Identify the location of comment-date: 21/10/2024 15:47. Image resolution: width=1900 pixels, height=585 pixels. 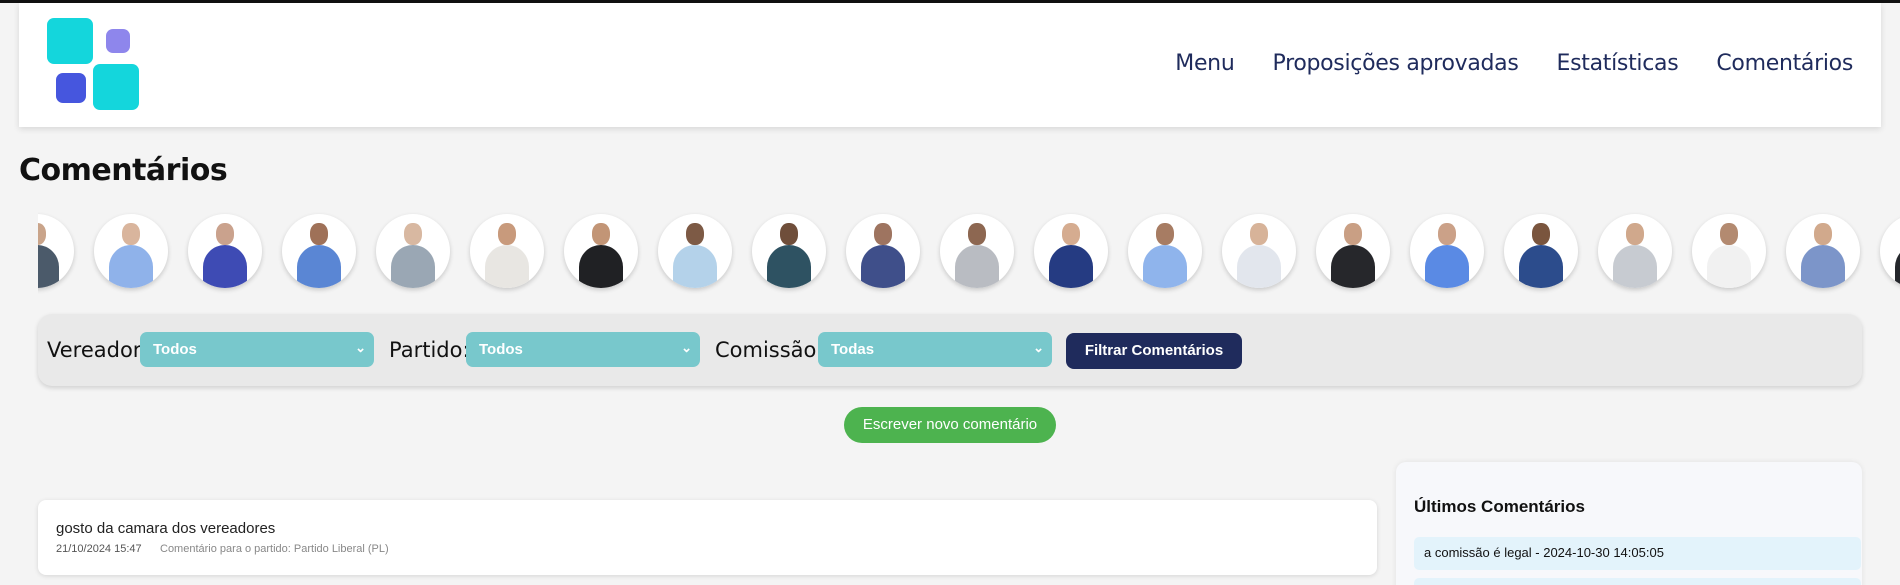
(99, 549).